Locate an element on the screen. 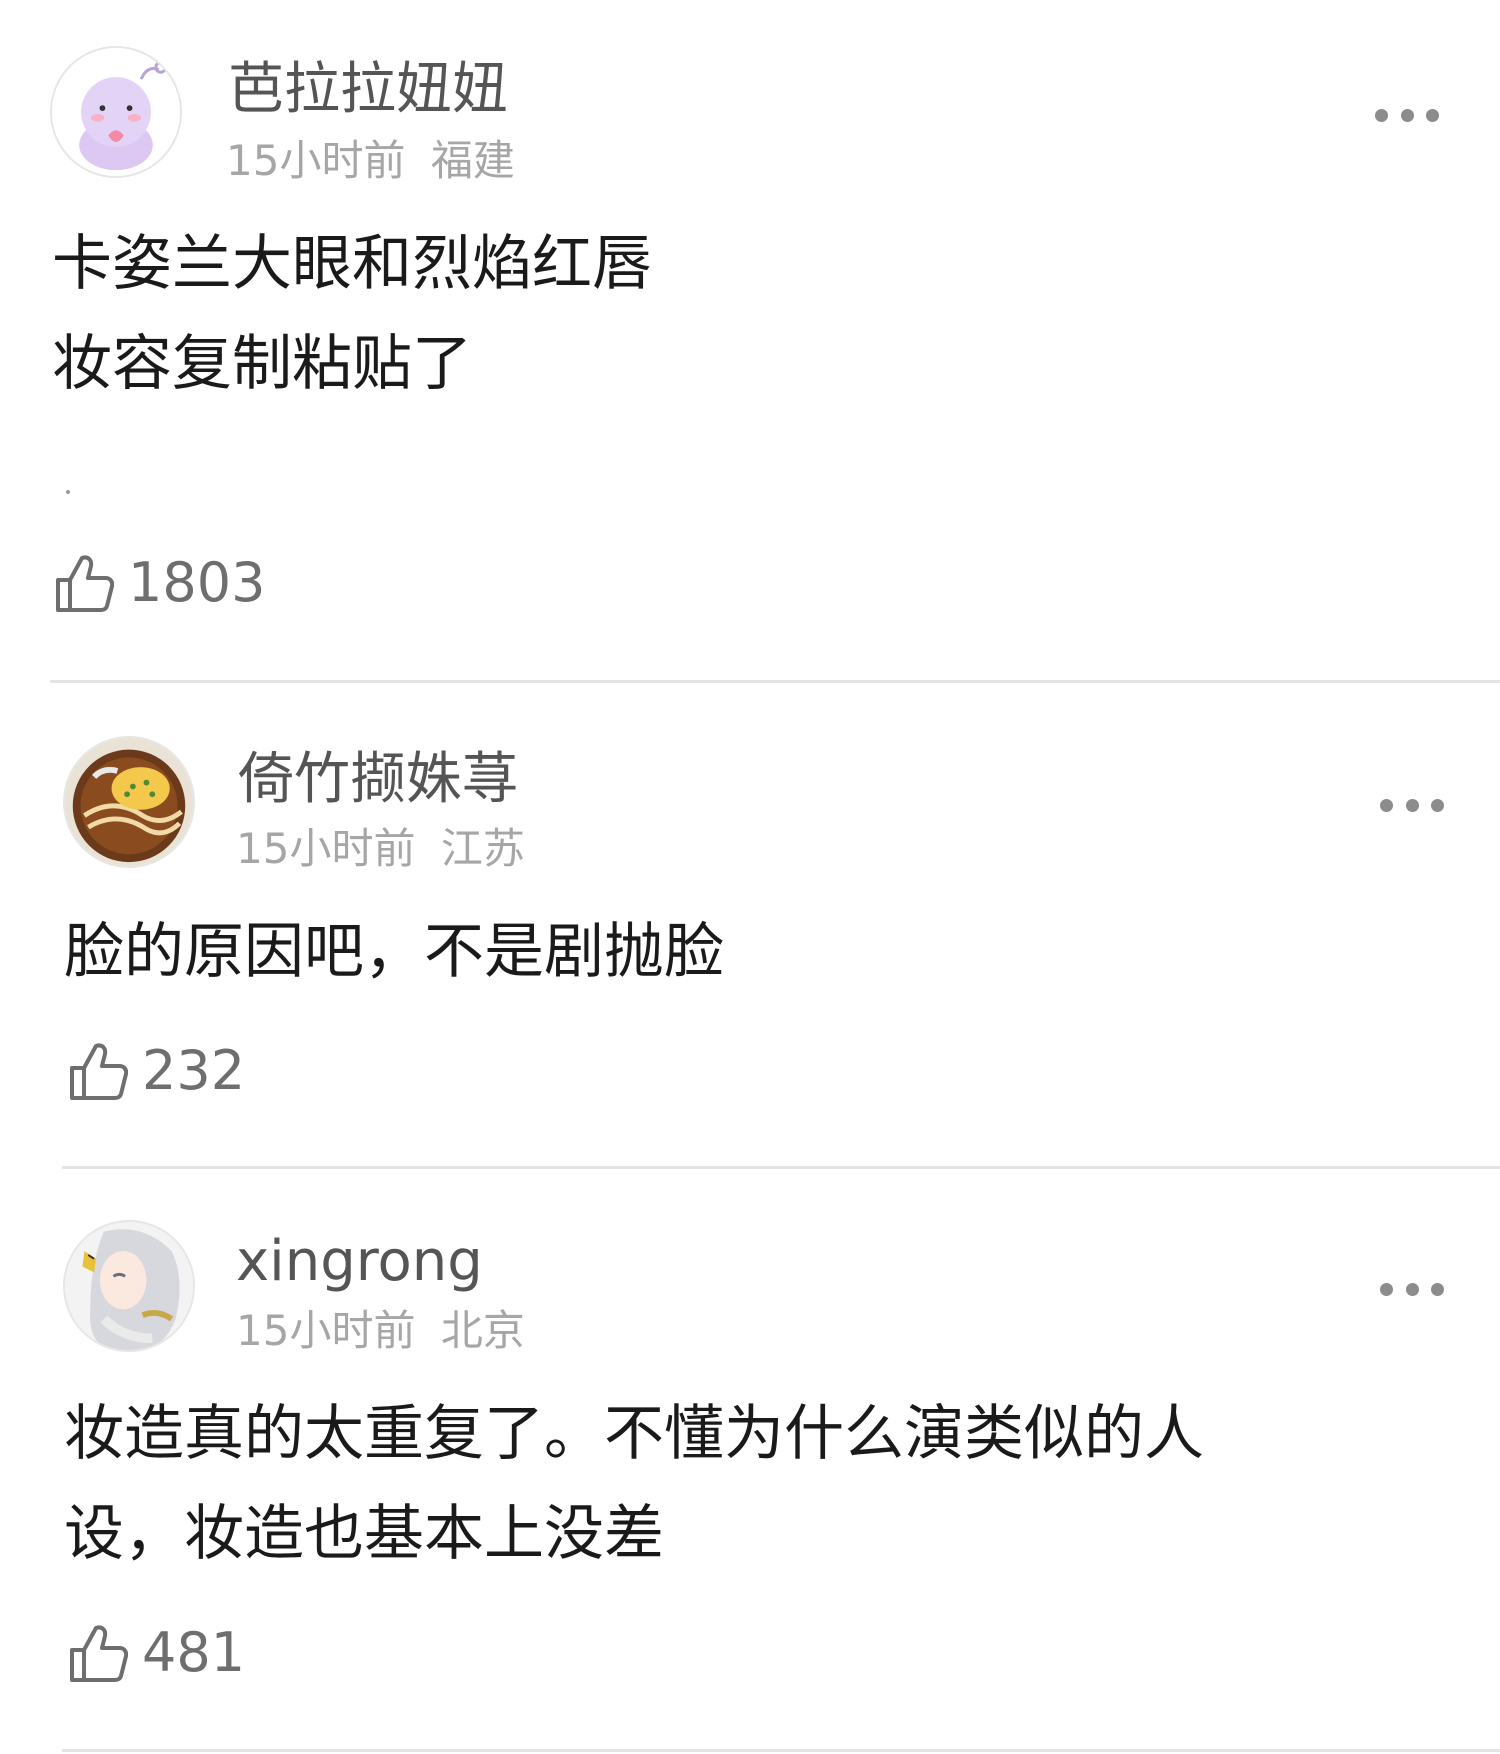  comment-text-line: 脸的原因吧，不是剧抛脸 is located at coordinates (394, 952).